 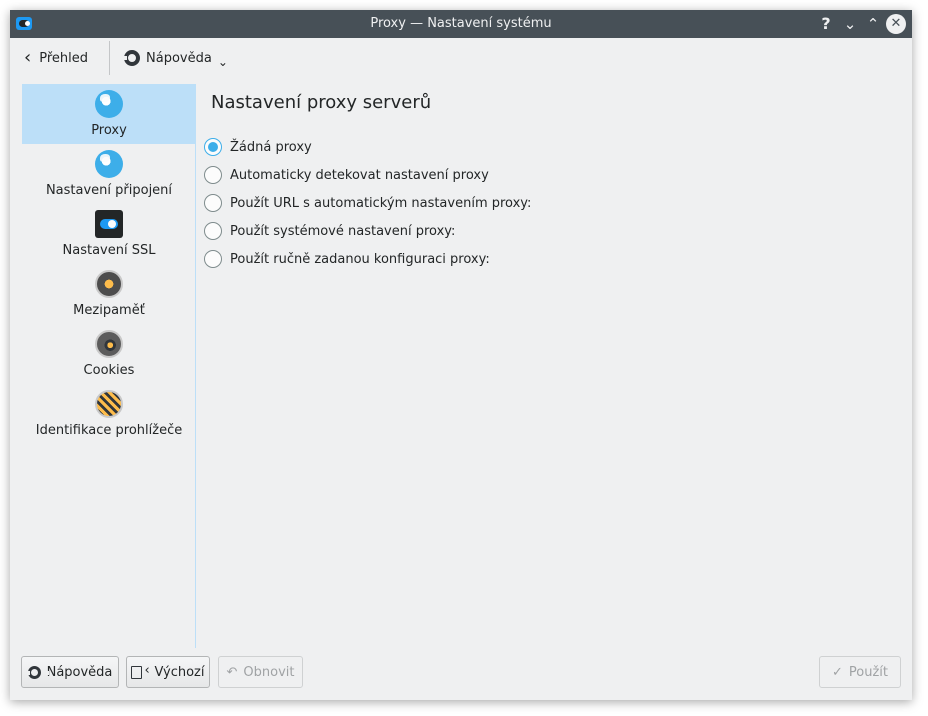 I want to click on help-button: Nápověda, so click(x=70, y=672).